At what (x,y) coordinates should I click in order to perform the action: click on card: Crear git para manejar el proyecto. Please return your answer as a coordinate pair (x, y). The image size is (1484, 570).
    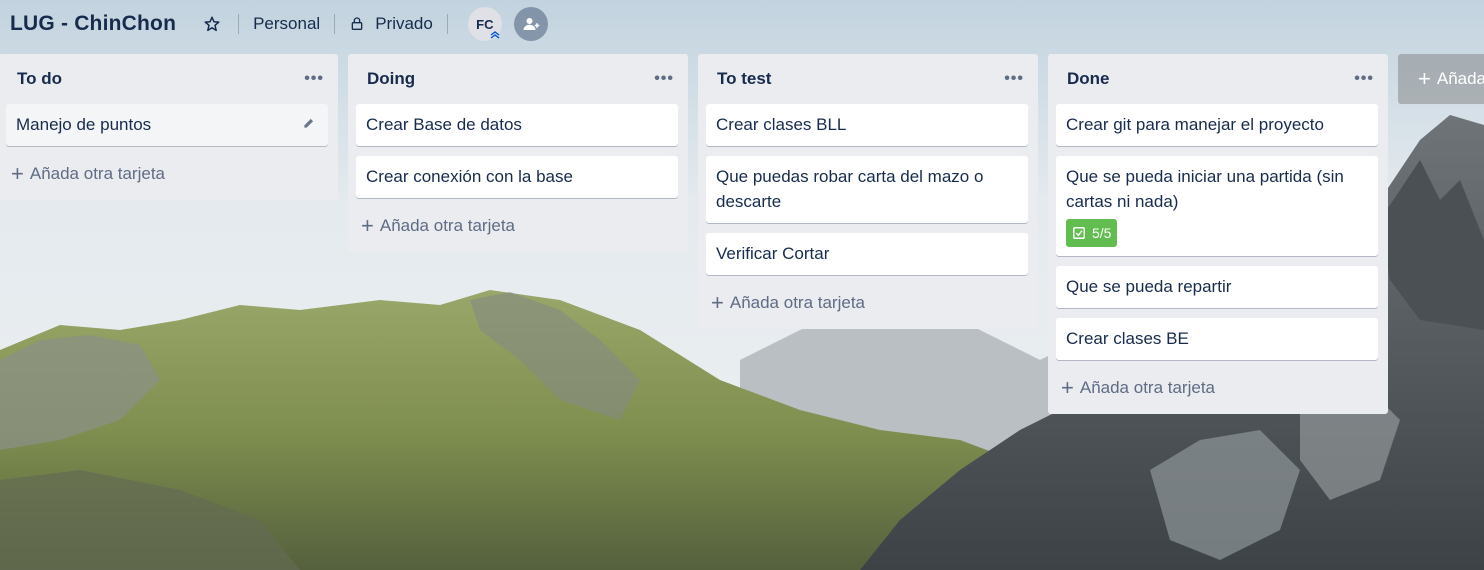
    Looking at the image, I should click on (1217, 125).